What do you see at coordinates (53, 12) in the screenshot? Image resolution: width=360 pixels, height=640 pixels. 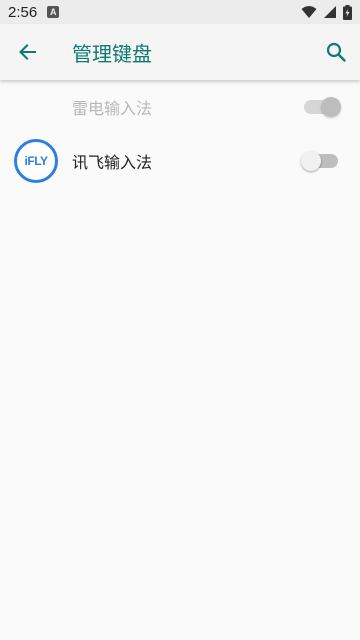 I see `notification-badge-icon: A` at bounding box center [53, 12].